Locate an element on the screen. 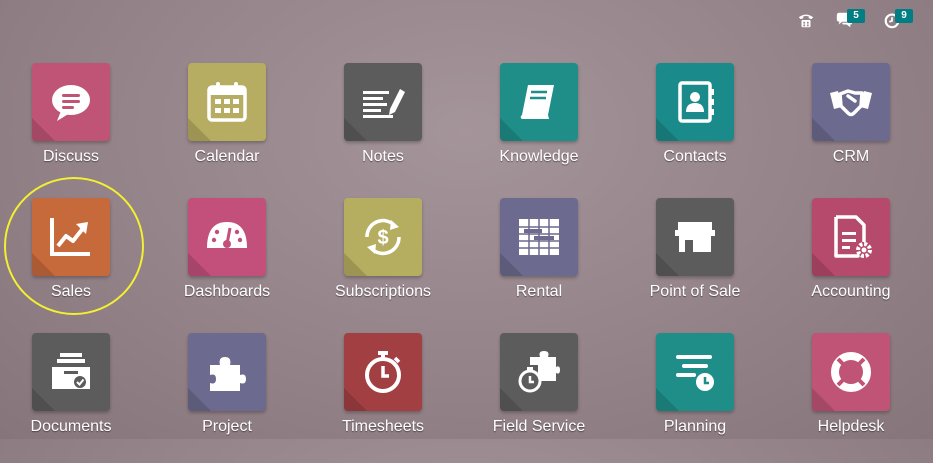 Image resolution: width=933 pixels, height=463 pixels. app-label: Field Service is located at coordinates (539, 426).